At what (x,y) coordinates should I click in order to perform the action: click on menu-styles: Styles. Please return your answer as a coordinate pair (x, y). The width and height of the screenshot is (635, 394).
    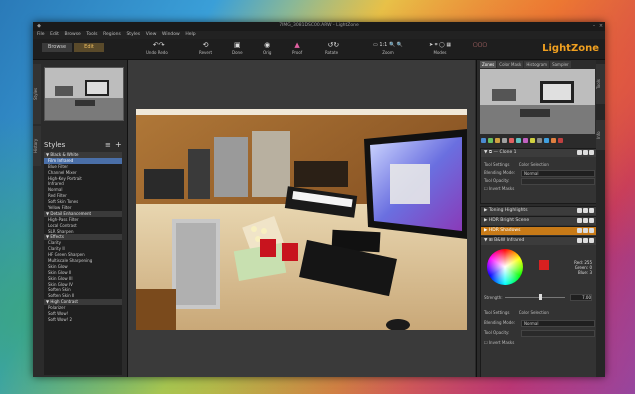
    Looking at the image, I should click on (133, 34).